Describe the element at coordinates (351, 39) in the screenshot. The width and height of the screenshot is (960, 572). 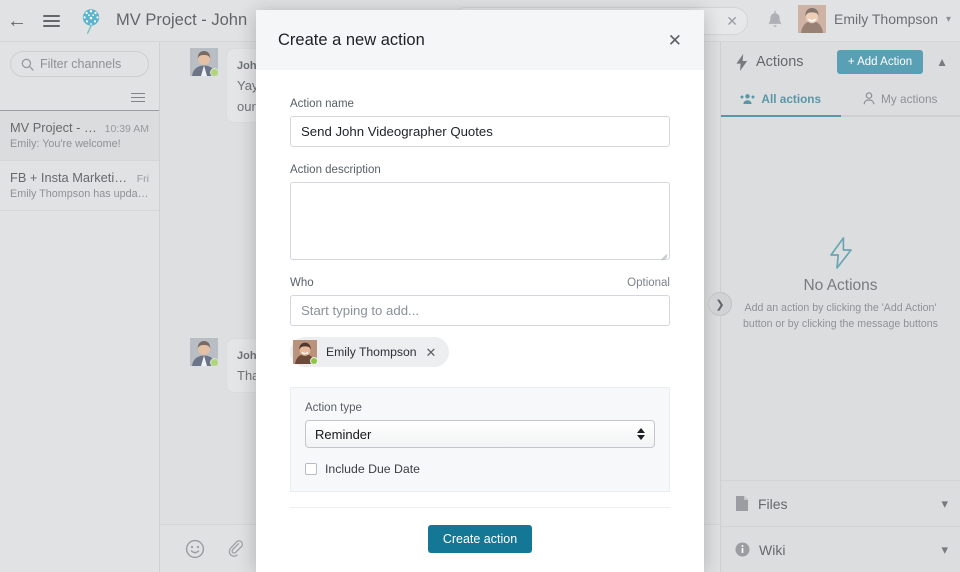
I see `modal-title: Create a new action` at that location.